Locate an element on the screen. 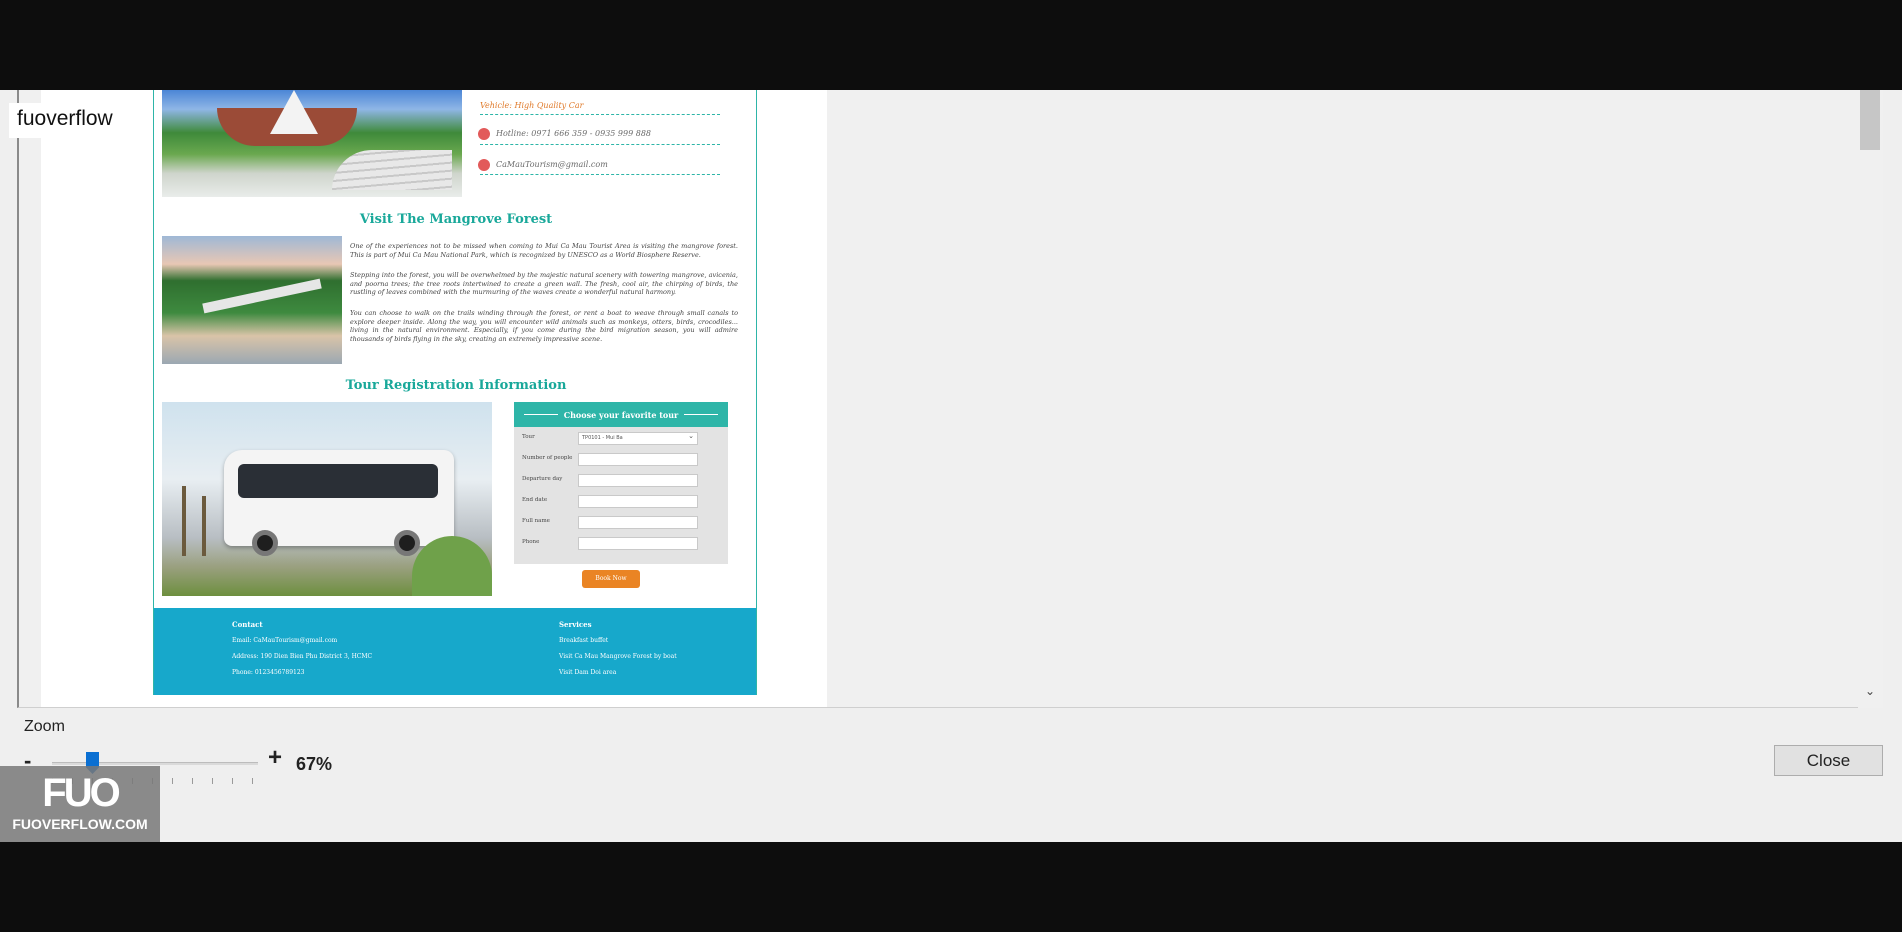  hotline-text: Hotline: 0971 666 359 - 0935 999 888 is located at coordinates (574, 133).